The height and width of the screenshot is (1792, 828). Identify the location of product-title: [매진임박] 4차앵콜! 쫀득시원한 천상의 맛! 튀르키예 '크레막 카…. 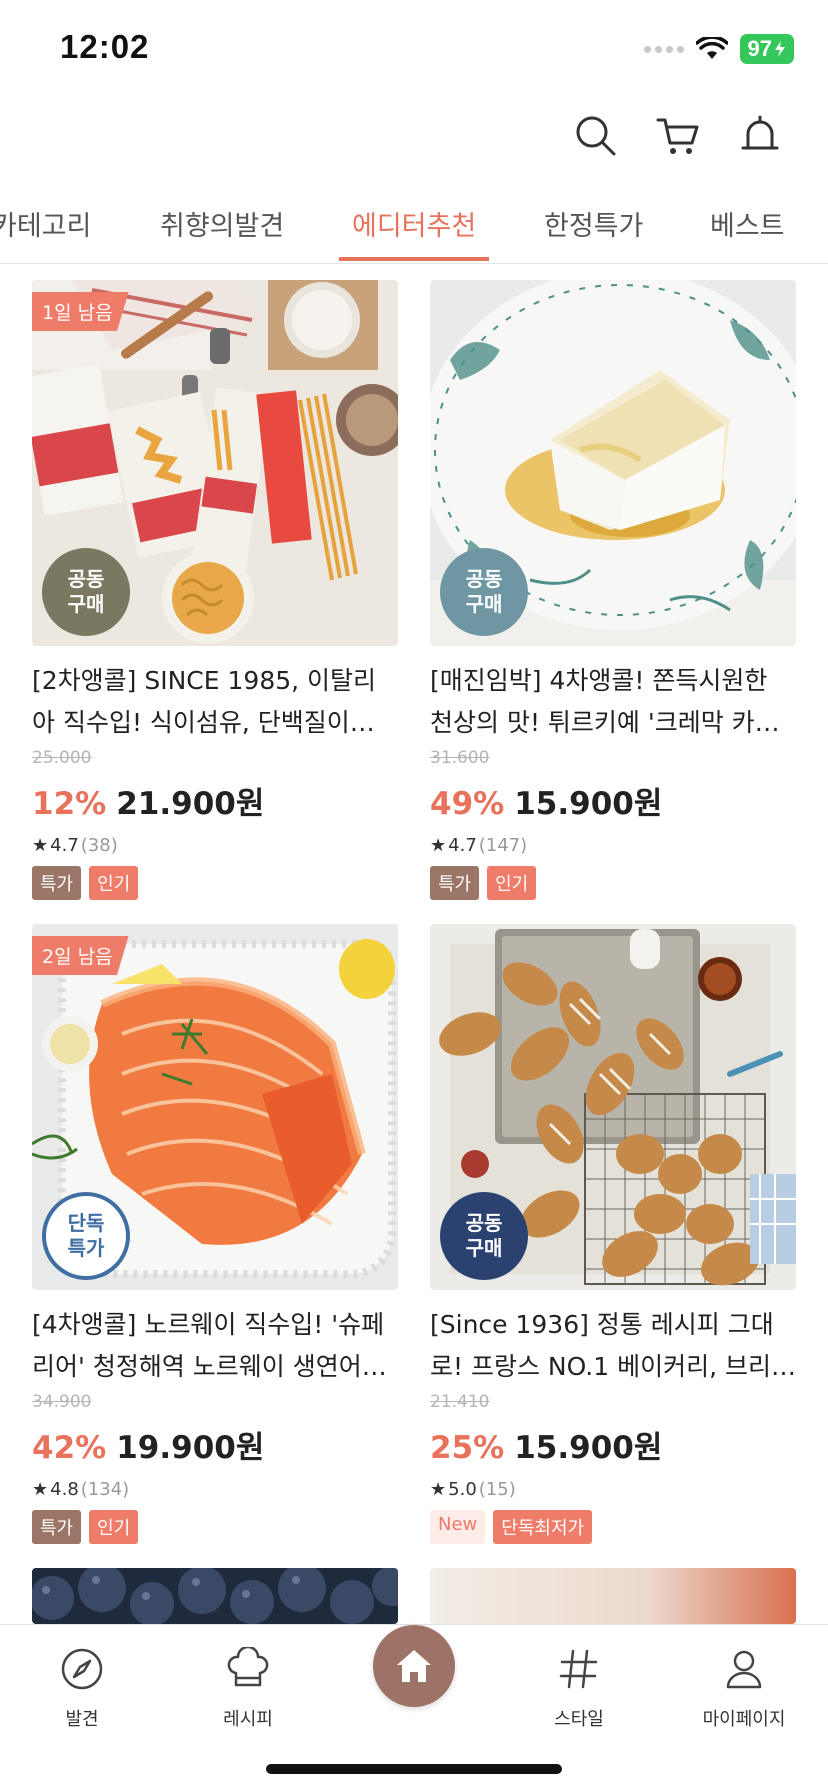
(613, 702).